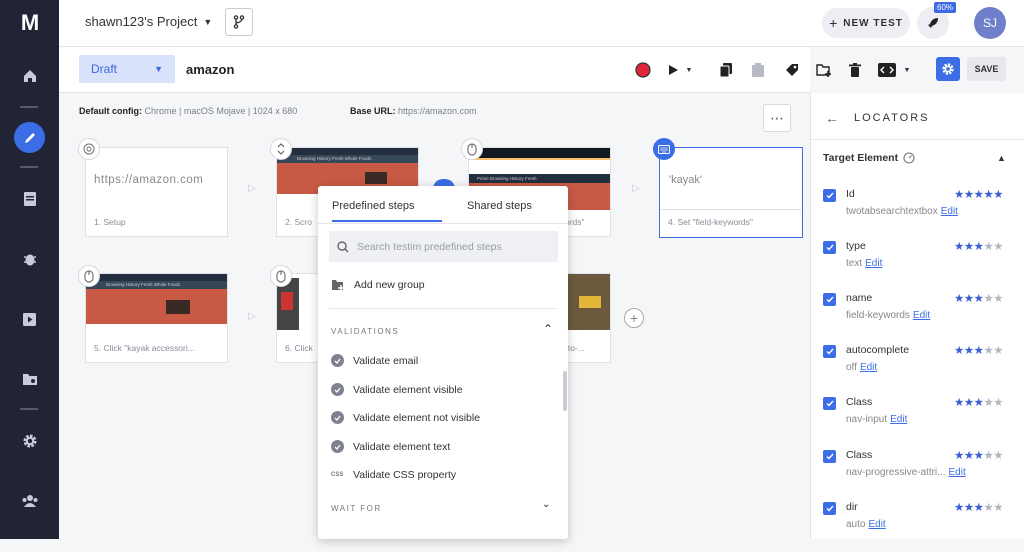  Describe the element at coordinates (221, 111) in the screenshot. I see `default-config-value: Chrome | macOS Mojave | 1024 x 680` at that location.